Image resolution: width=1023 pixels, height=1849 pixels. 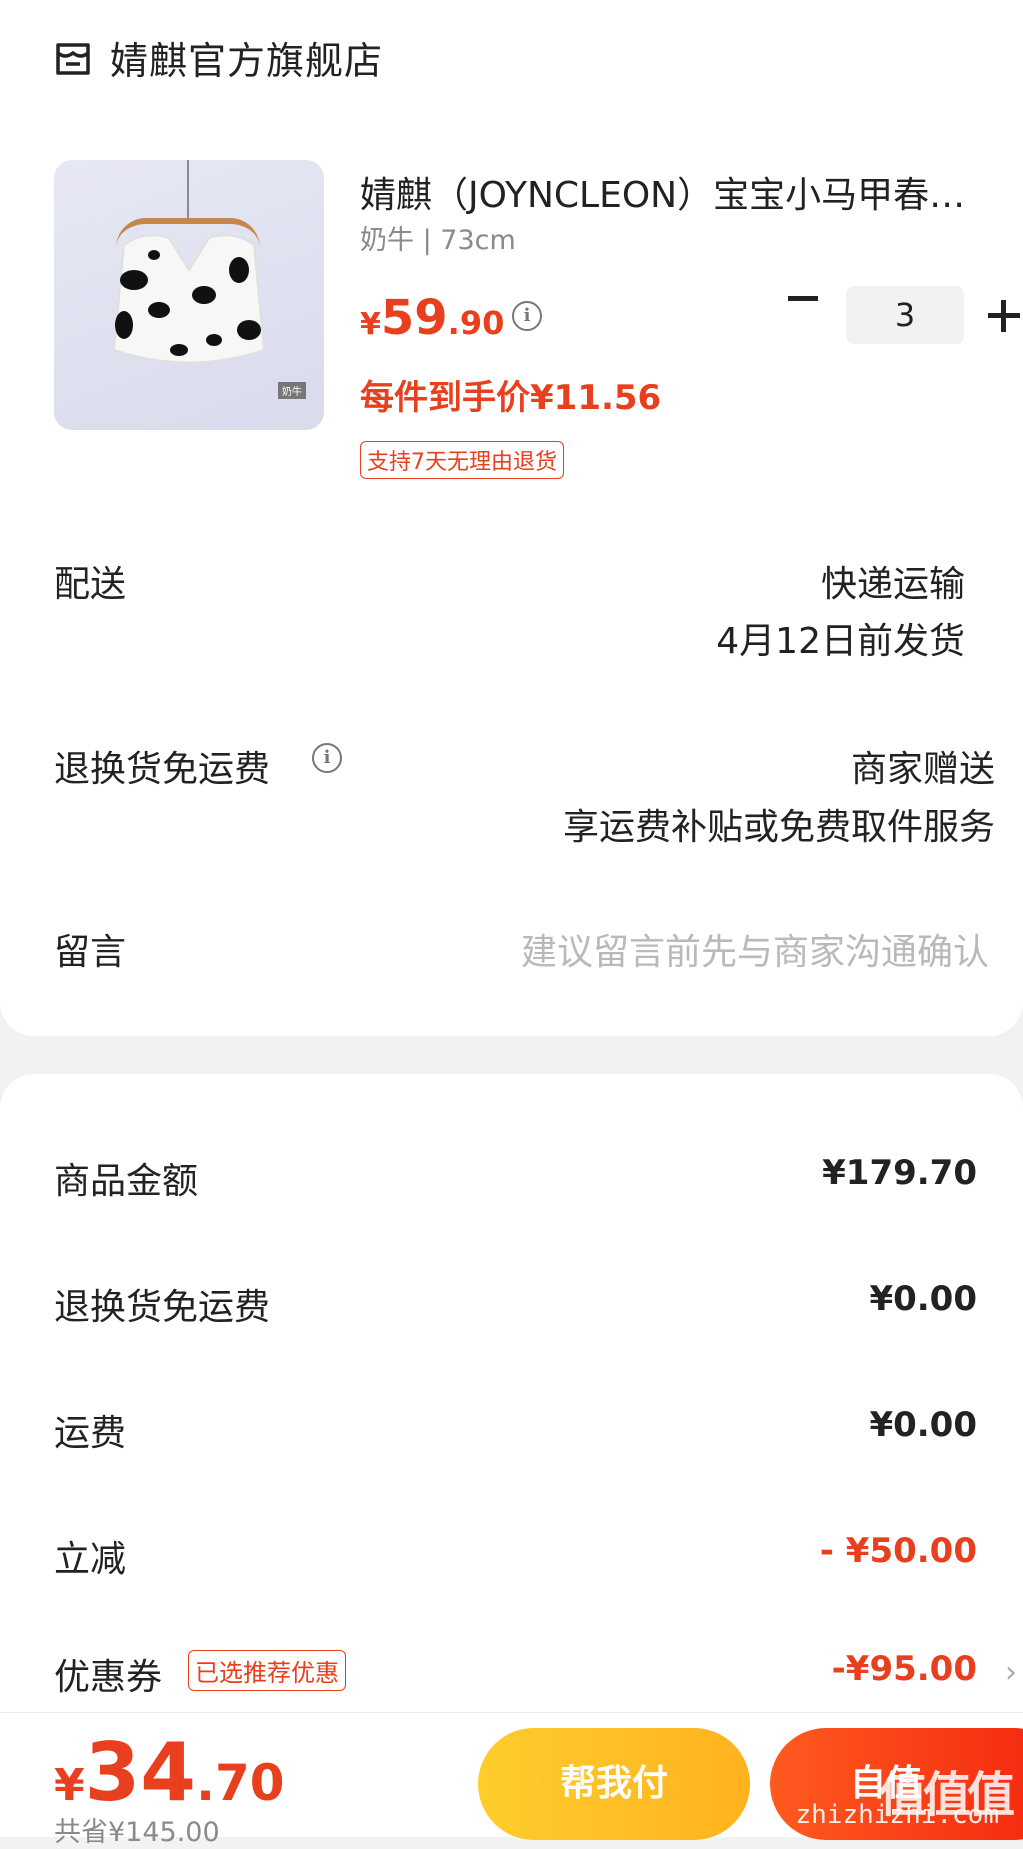 I want to click on store-name: 婧麒官方旗舰店, so click(x=247, y=61).